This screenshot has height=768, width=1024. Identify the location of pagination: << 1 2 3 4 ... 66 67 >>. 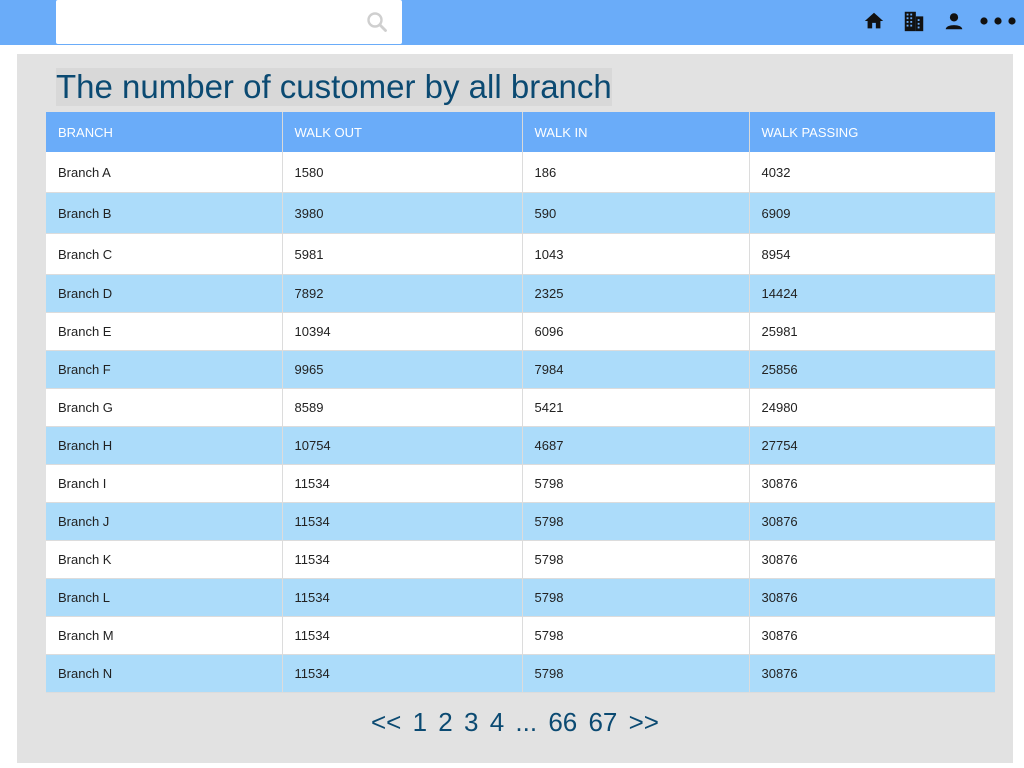
(515, 722).